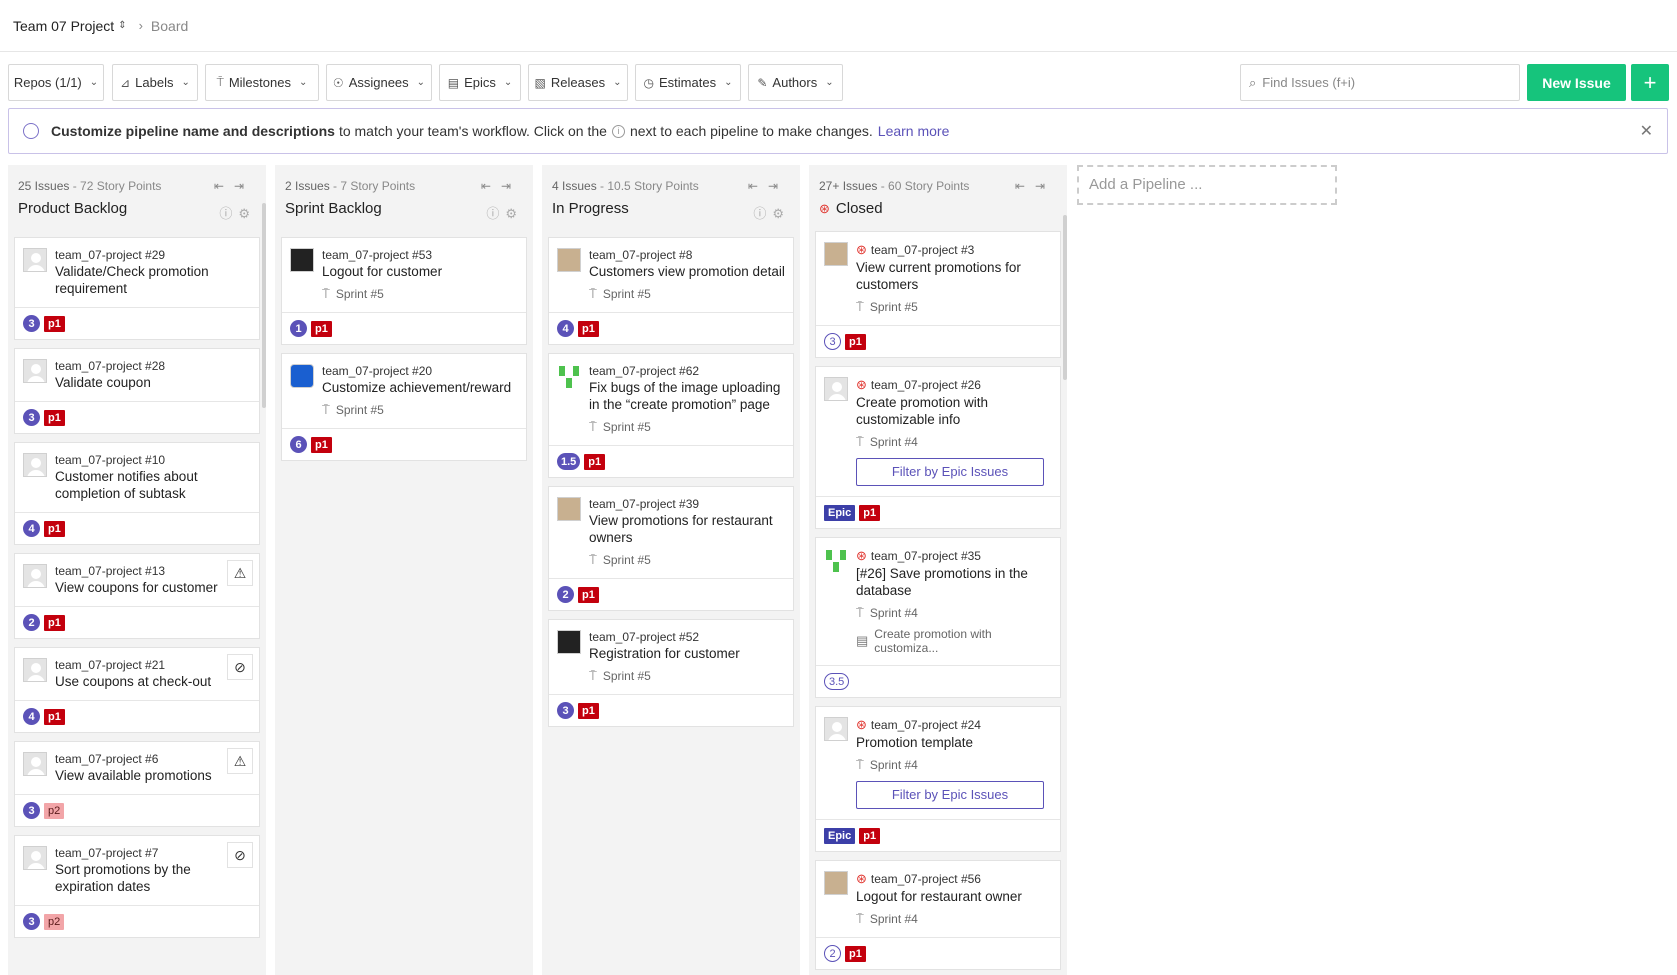 This screenshot has width=1677, height=975. What do you see at coordinates (641, 255) in the screenshot?
I see `issue-repo: team_07-project #8` at bounding box center [641, 255].